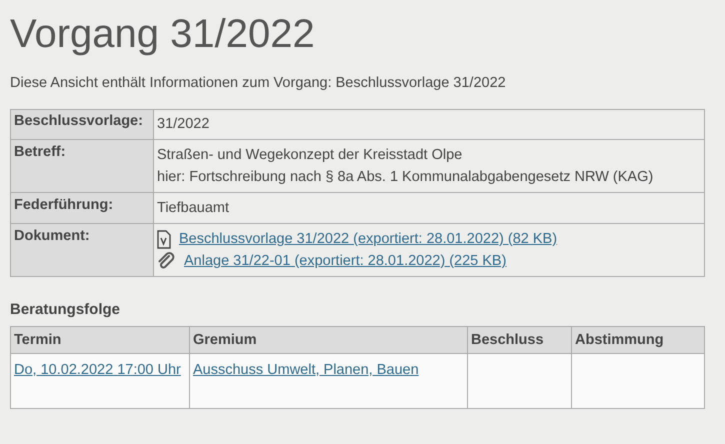 The height and width of the screenshot is (444, 725). What do you see at coordinates (82, 166) in the screenshot?
I see `detail-label: Betreff:` at bounding box center [82, 166].